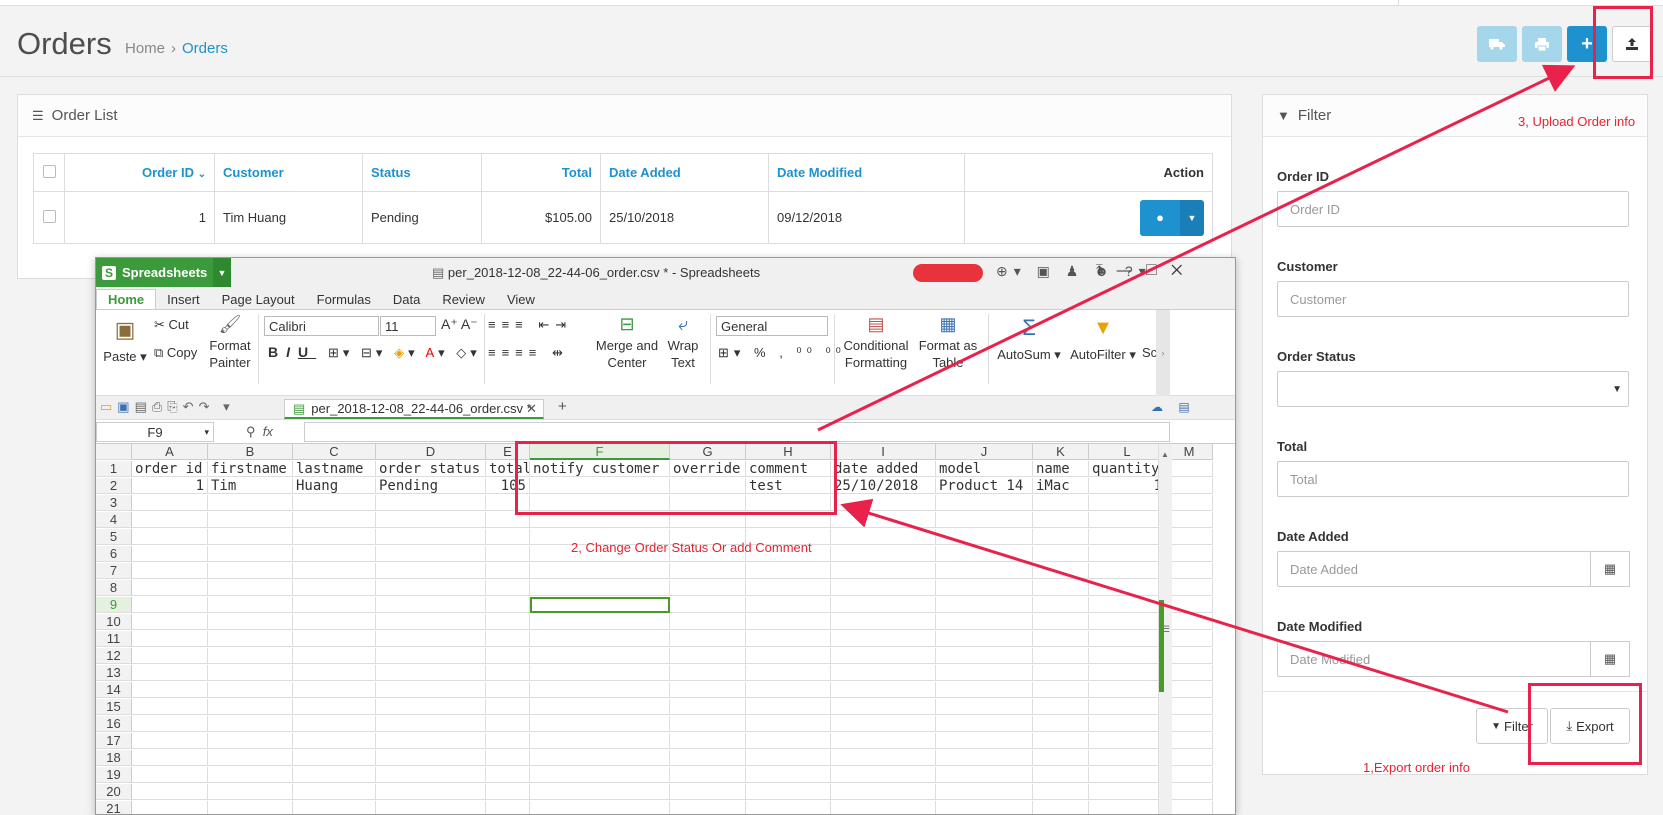  Describe the element at coordinates (1434, 569) in the screenshot. I see `date-added-input: Date Added` at that location.